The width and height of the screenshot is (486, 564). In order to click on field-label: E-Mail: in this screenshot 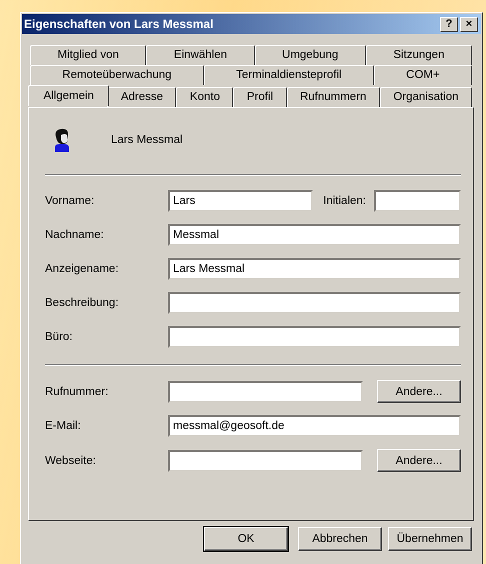, I will do `click(63, 426)`.